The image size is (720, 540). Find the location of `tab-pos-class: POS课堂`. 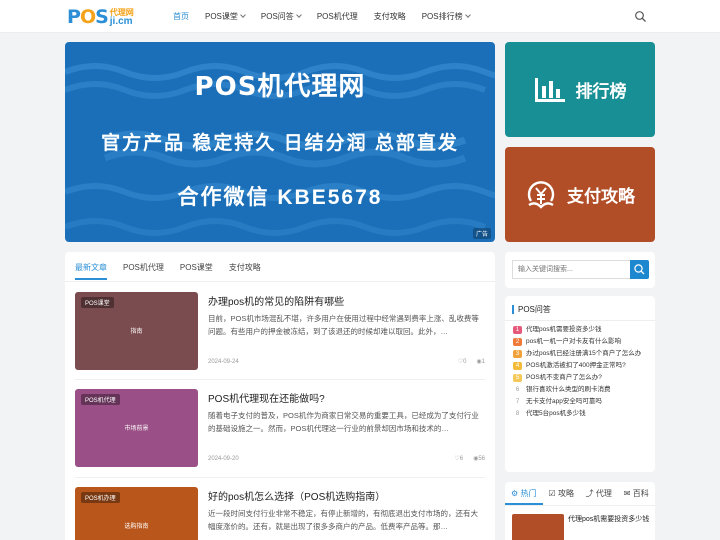

tab-pos-class: POS课堂 is located at coordinates (196, 271).